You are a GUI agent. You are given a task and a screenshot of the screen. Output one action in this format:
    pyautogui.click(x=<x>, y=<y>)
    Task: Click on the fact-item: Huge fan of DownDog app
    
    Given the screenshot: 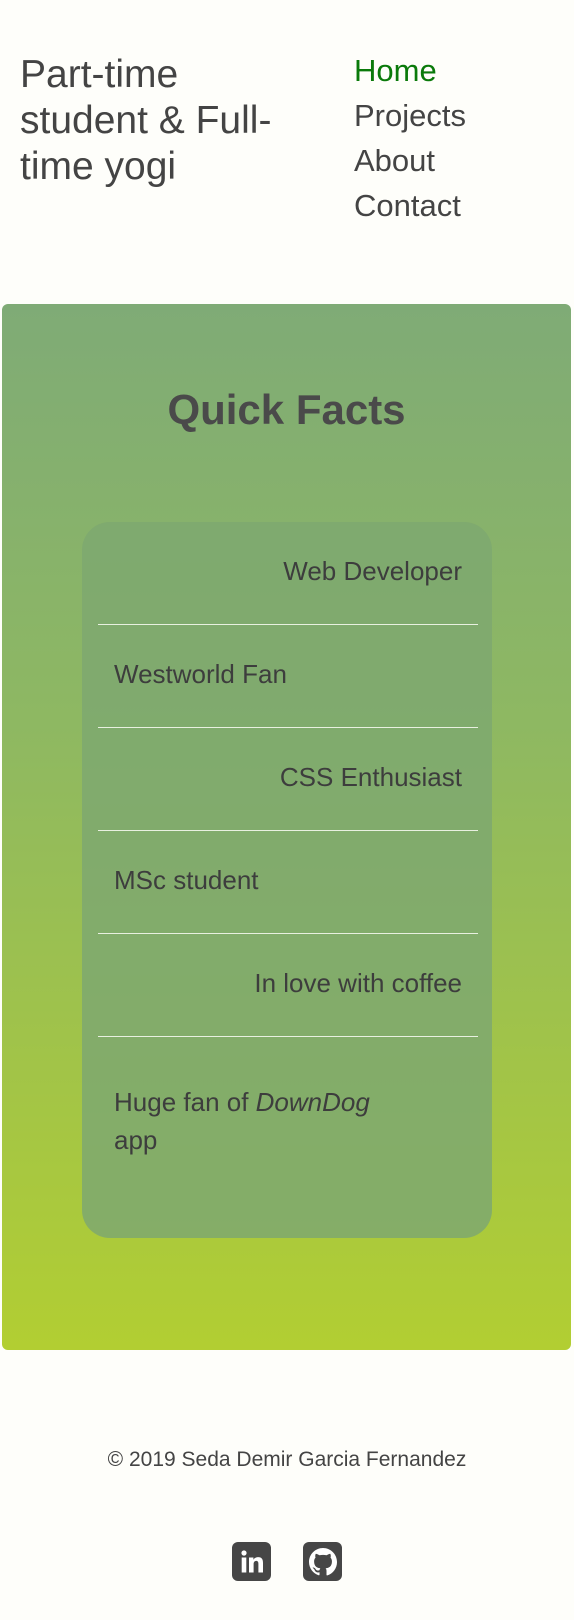 What is the action you would take?
    pyautogui.click(x=288, y=1117)
    